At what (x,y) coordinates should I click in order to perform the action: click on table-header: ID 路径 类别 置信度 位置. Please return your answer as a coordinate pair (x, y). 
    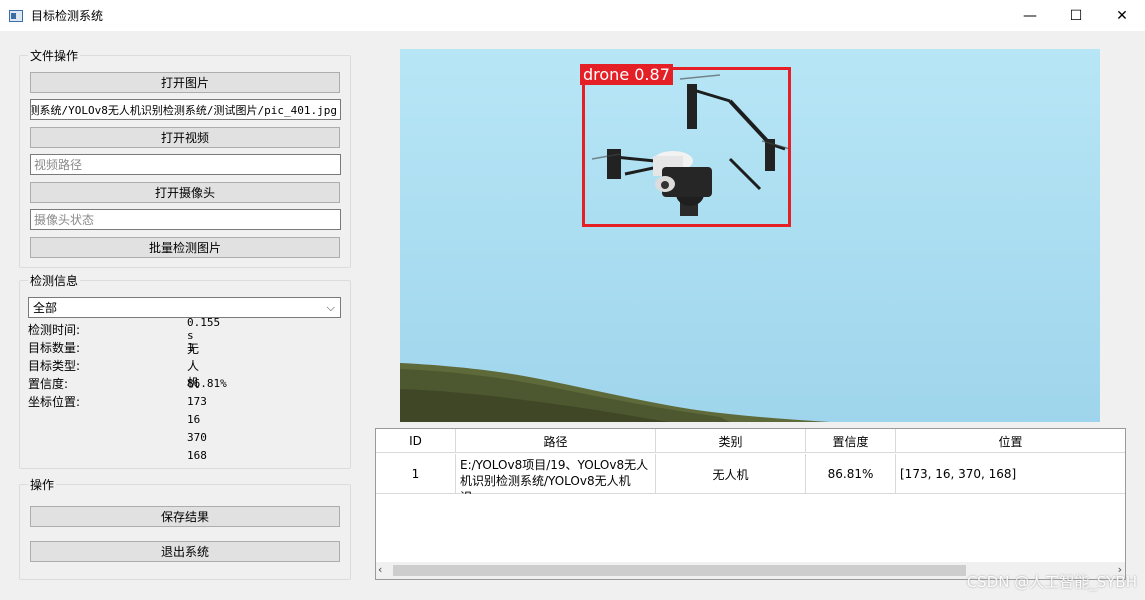
    Looking at the image, I should click on (750, 441).